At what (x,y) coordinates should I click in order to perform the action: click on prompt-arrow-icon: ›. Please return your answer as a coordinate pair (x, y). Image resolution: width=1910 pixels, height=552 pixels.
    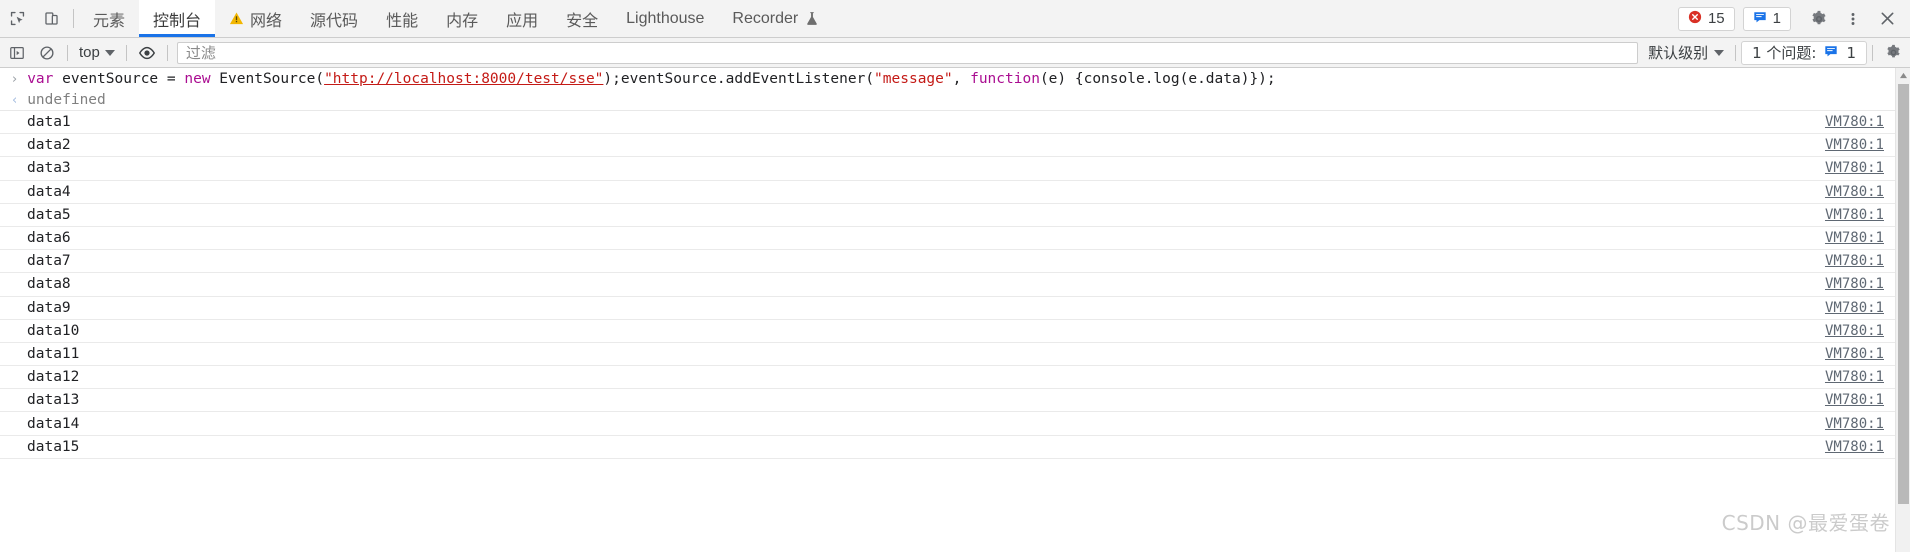
    Looking at the image, I should click on (15, 79).